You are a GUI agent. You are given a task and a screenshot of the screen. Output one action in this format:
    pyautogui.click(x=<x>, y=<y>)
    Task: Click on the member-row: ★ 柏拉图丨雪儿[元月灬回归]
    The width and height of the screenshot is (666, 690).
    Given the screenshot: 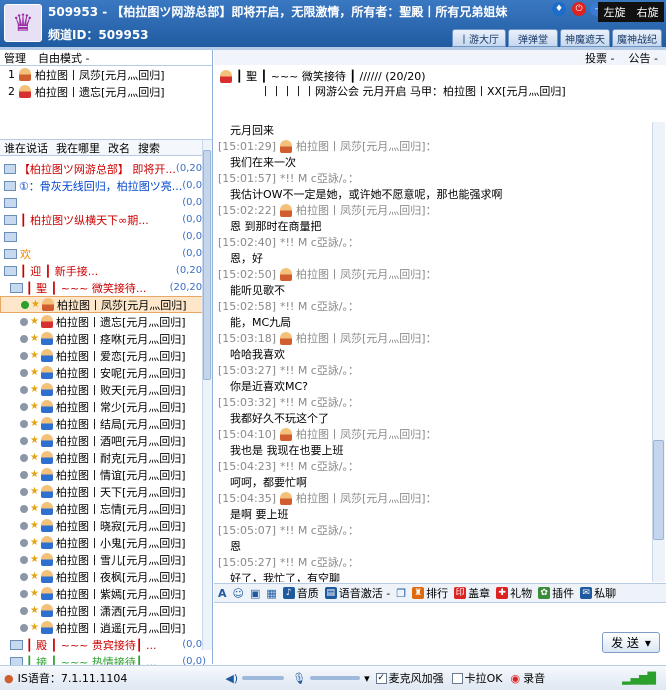 What is the action you would take?
    pyautogui.click(x=106, y=559)
    